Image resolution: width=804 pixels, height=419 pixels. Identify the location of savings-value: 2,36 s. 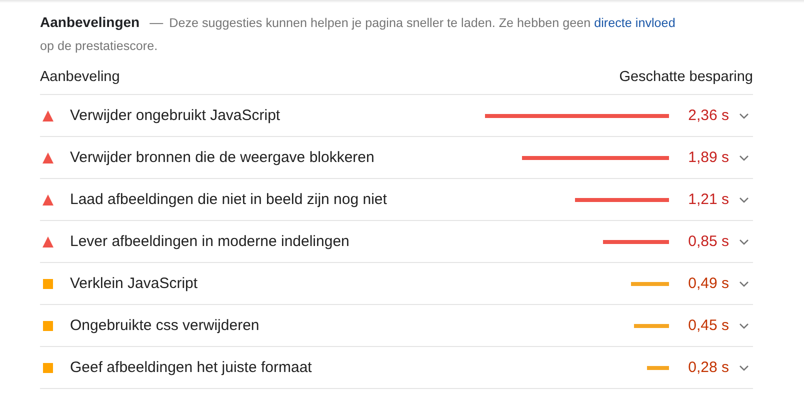
(708, 115).